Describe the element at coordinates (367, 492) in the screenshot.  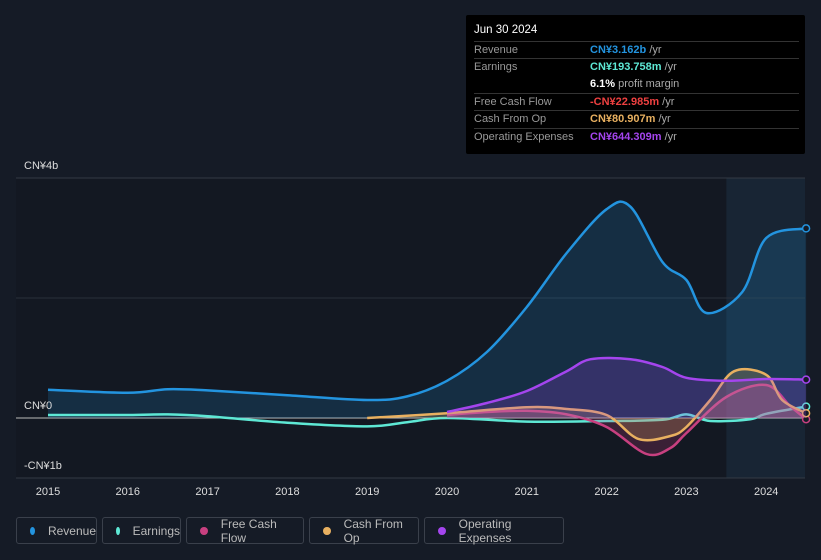
I see `x-tick-label: 2019` at that location.